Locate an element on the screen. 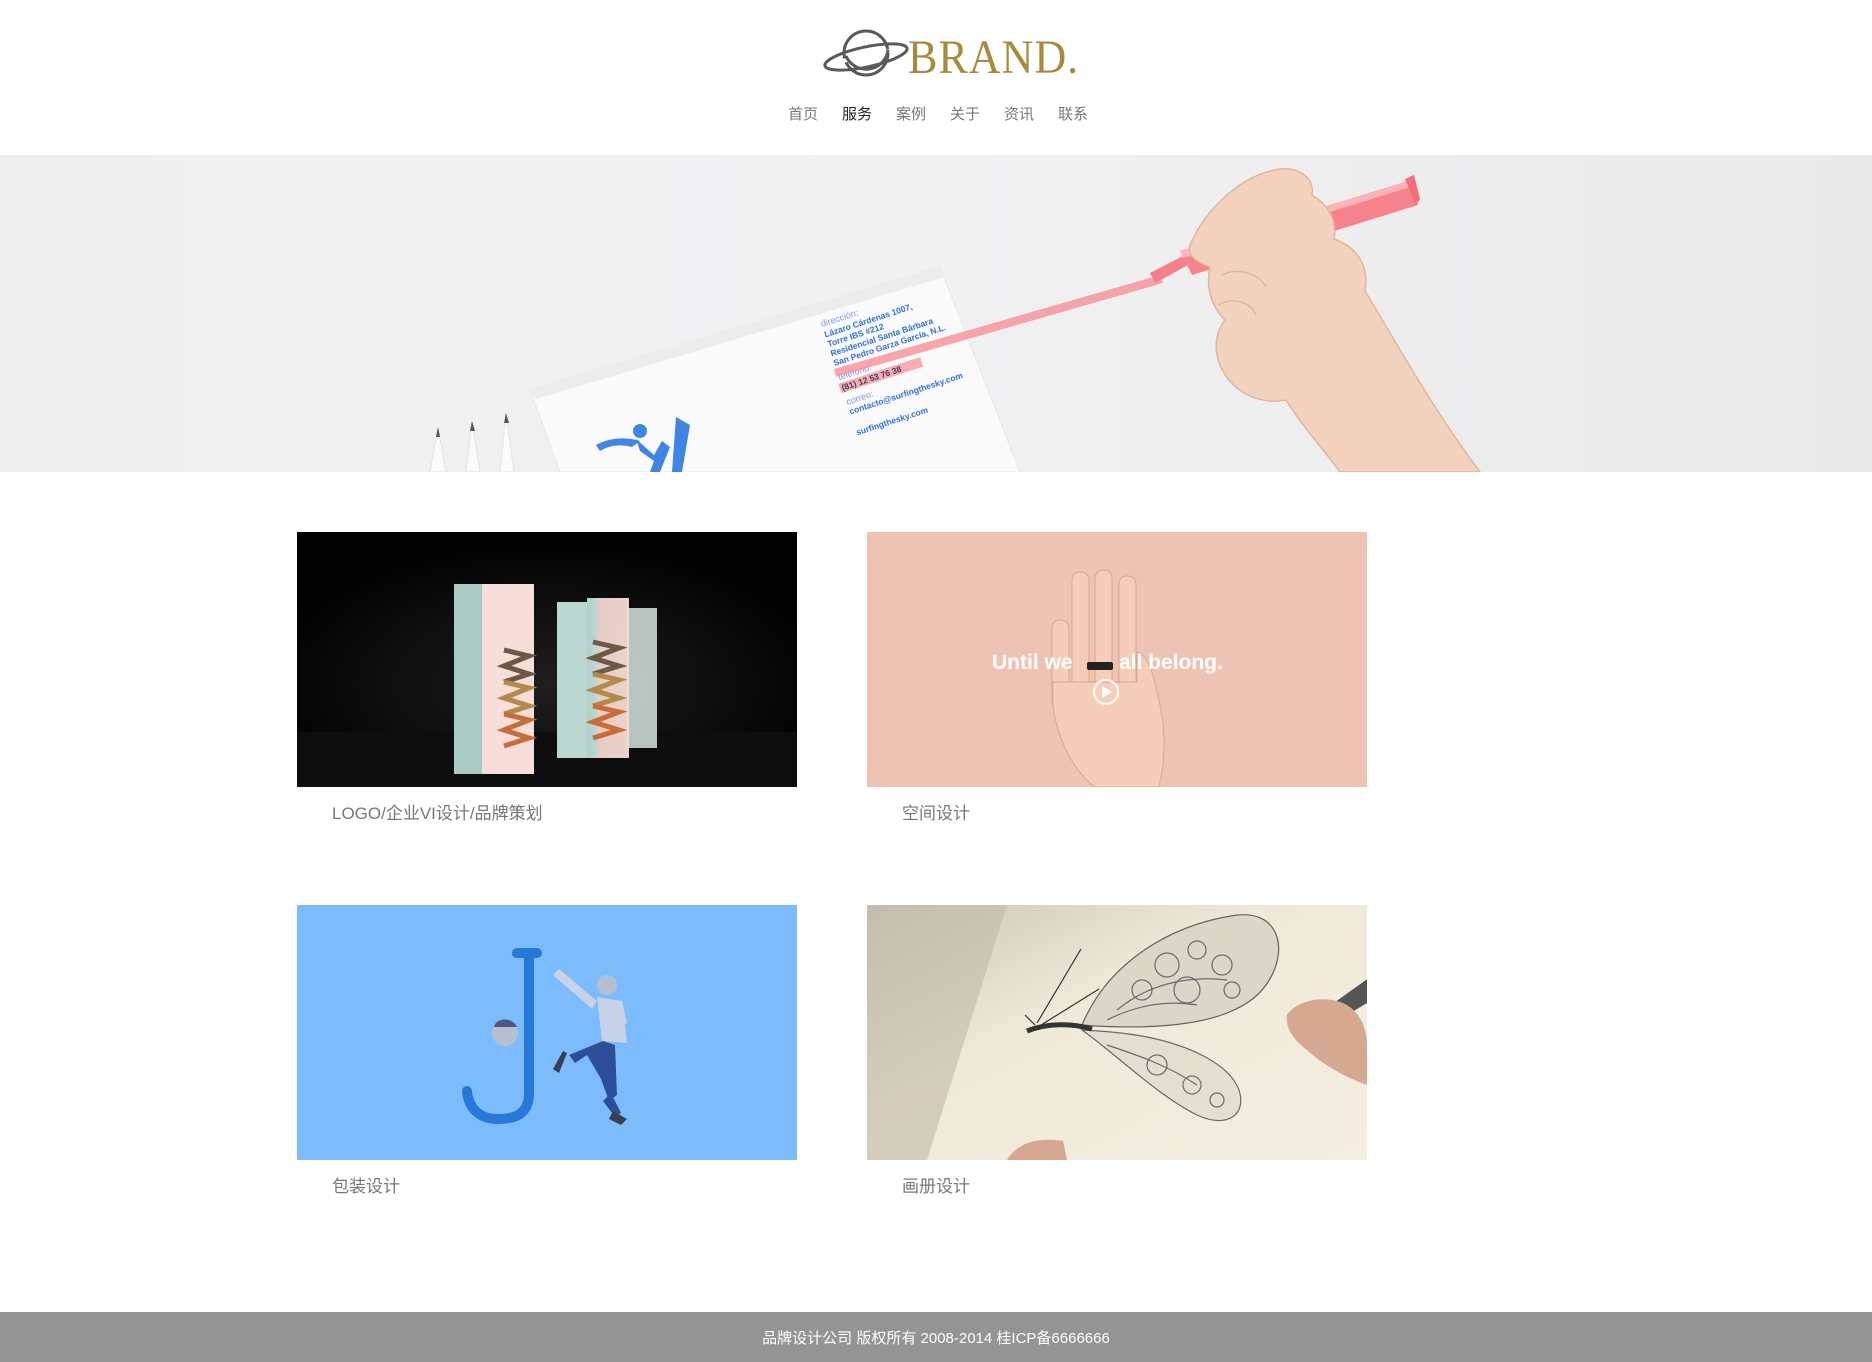 The height and width of the screenshot is (1362, 1872). service-card-packaging: 包装设计 is located at coordinates (547, 1051).